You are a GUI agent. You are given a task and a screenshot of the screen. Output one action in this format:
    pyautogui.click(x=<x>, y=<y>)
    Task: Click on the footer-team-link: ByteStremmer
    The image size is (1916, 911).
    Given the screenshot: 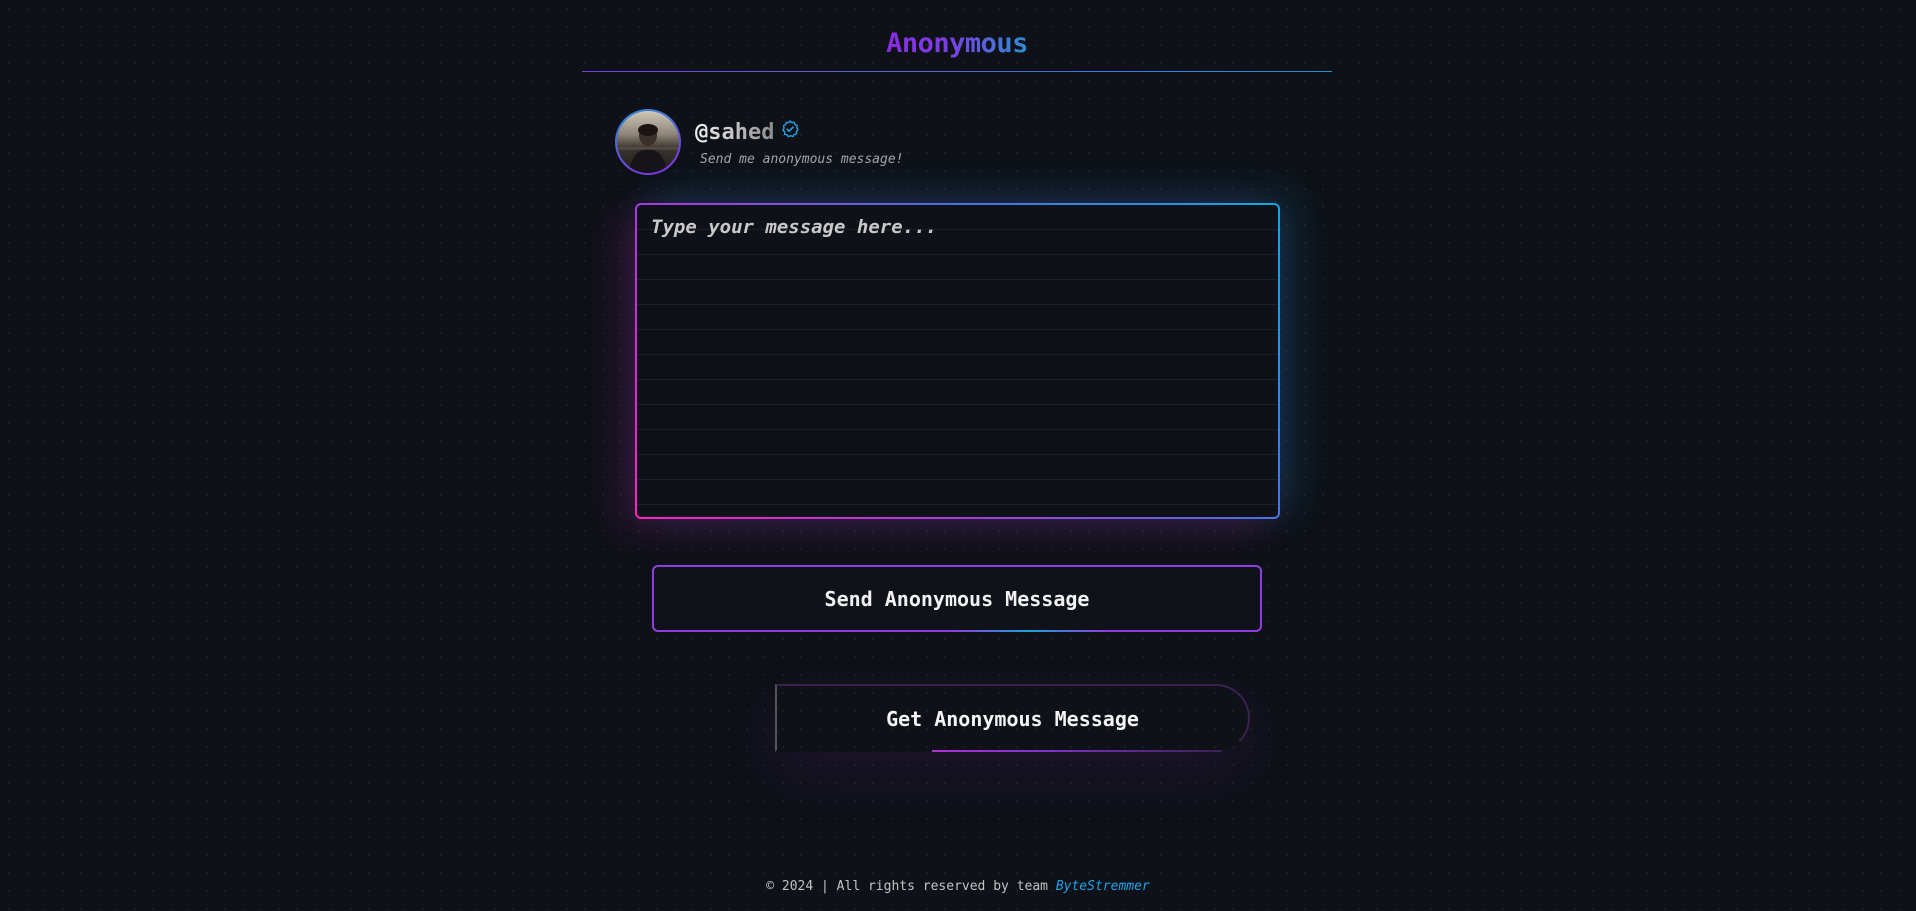 What is the action you would take?
    pyautogui.click(x=1103, y=886)
    